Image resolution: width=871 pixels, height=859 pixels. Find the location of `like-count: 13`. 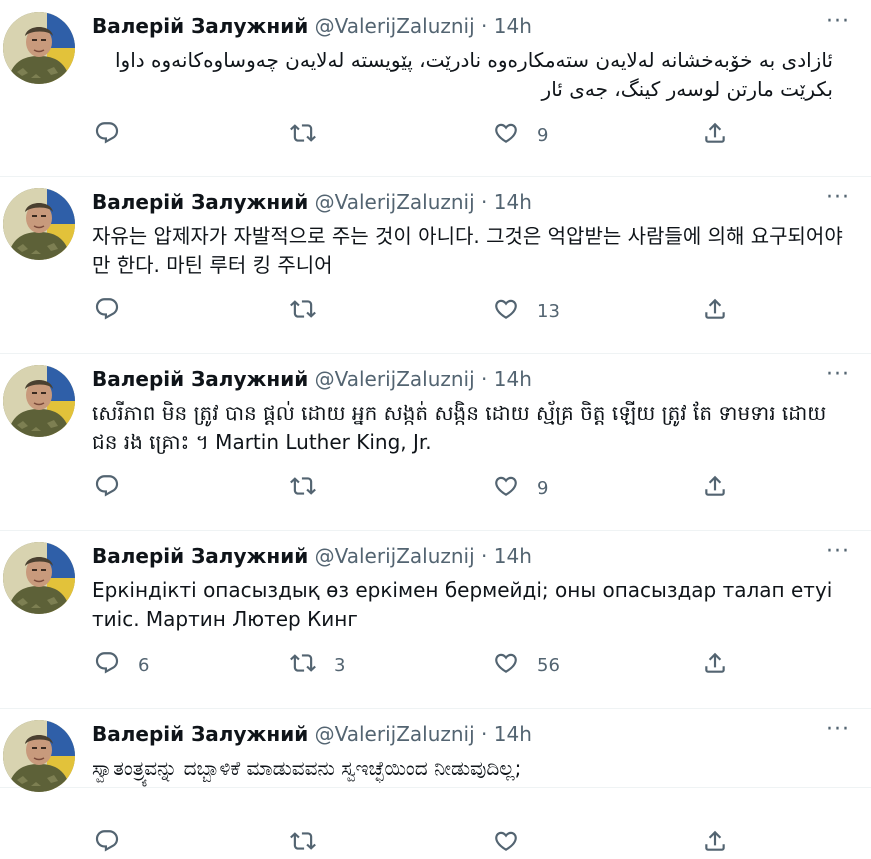

like-count: 13 is located at coordinates (548, 311).